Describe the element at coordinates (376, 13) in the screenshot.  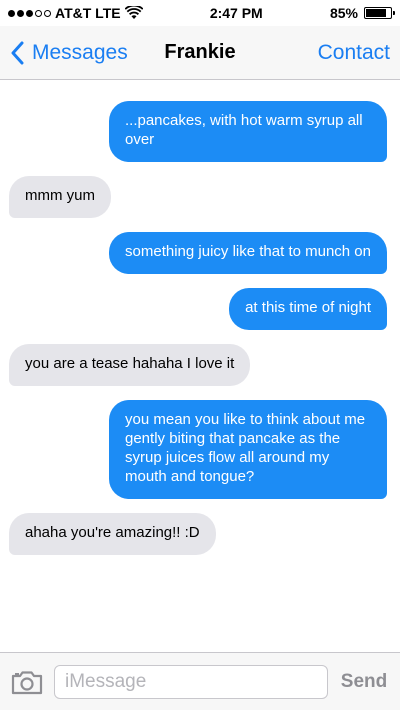
I see `battery-level-fill` at that location.